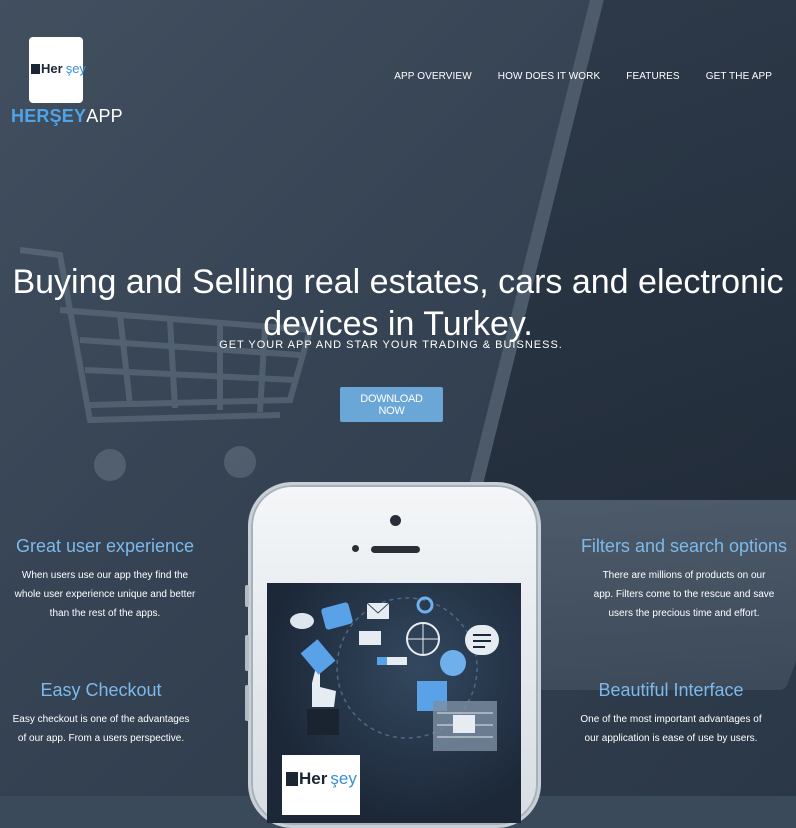 Image resolution: width=796 pixels, height=828 pixels. I want to click on cloud-icon, so click(302, 621).